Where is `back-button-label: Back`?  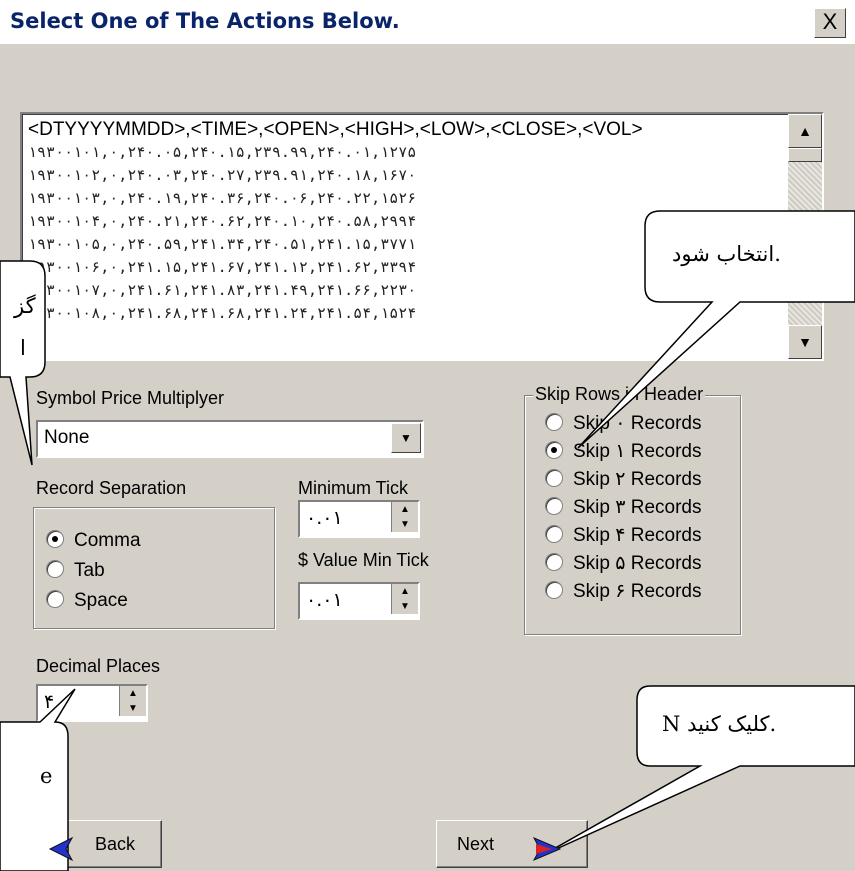 back-button-label: Back is located at coordinates (115, 844).